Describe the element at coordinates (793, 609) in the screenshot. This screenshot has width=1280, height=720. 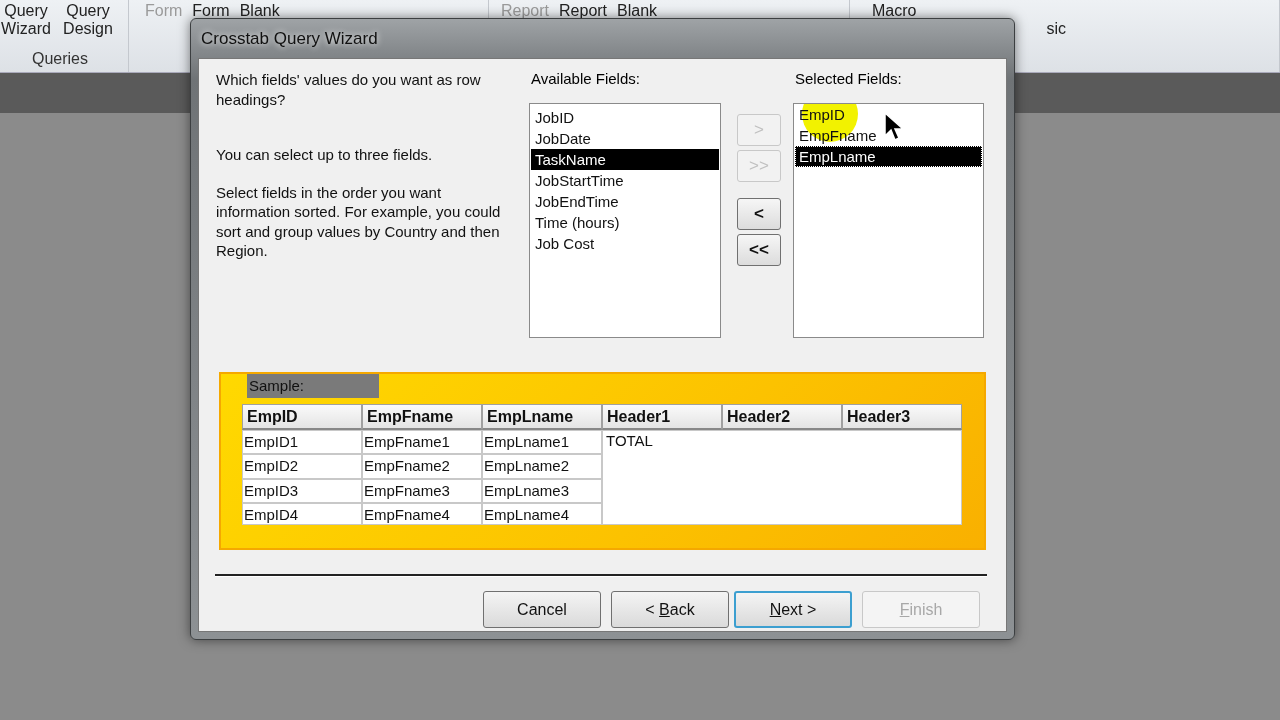
I see `dialog-button: Next >` at that location.